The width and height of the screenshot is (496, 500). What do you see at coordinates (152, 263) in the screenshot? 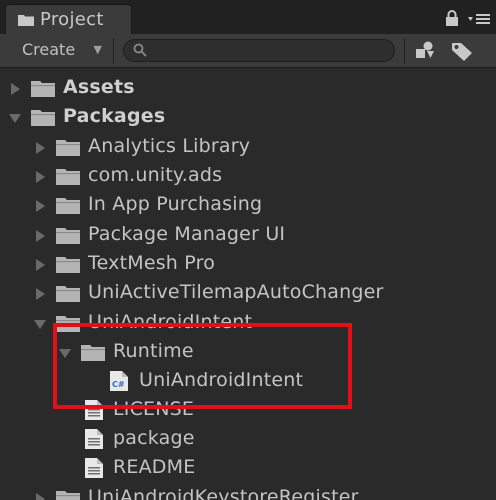
I see `tree-item-label: TextMesh Pro` at bounding box center [152, 263].